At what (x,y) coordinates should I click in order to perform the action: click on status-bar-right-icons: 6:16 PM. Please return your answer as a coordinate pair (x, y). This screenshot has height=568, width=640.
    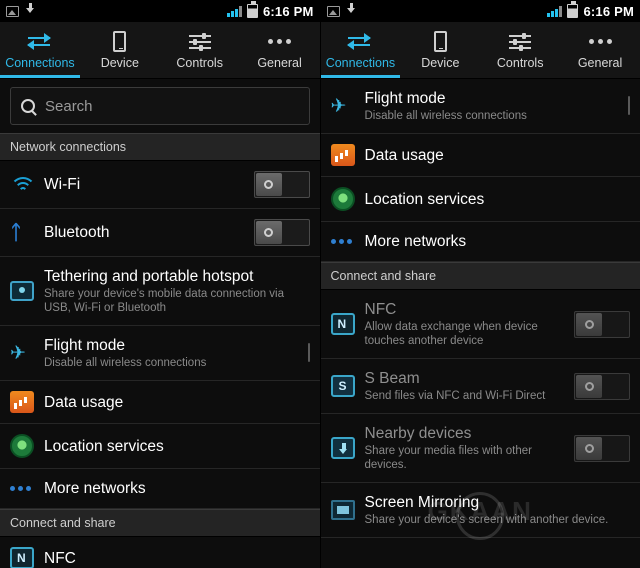
    Looking at the image, I should click on (270, 10).